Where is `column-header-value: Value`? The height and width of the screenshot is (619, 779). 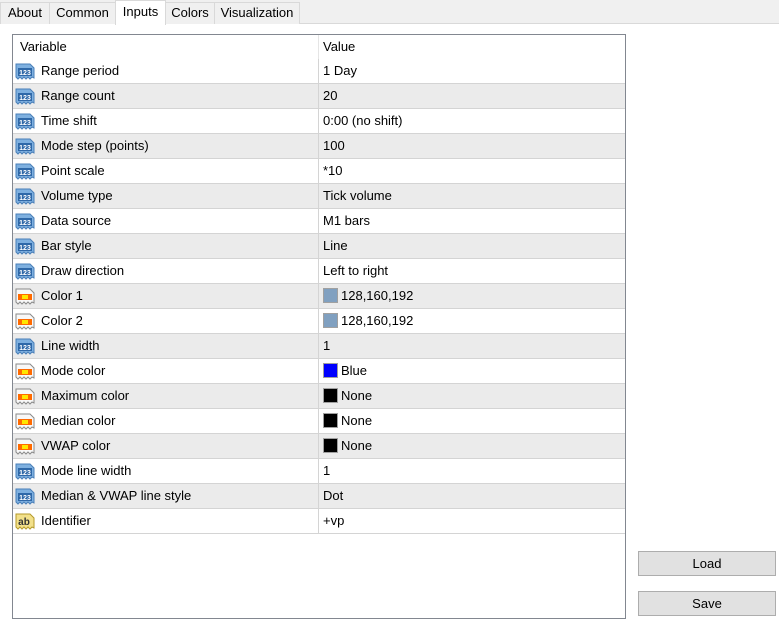
column-header-value: Value is located at coordinates (339, 47).